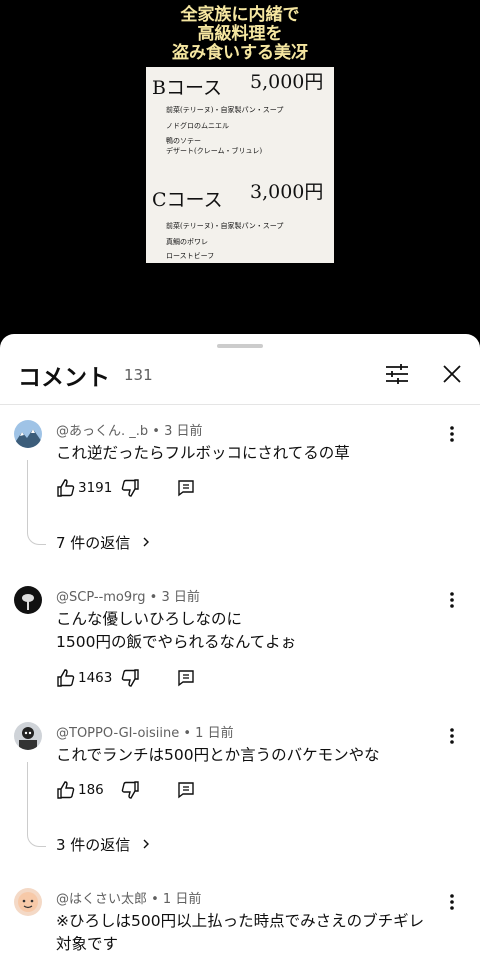 The height and width of the screenshot is (960, 480). Describe the element at coordinates (214, 151) in the screenshot. I see `menu-item: デザート(クレーム・ブリュレ)` at that location.